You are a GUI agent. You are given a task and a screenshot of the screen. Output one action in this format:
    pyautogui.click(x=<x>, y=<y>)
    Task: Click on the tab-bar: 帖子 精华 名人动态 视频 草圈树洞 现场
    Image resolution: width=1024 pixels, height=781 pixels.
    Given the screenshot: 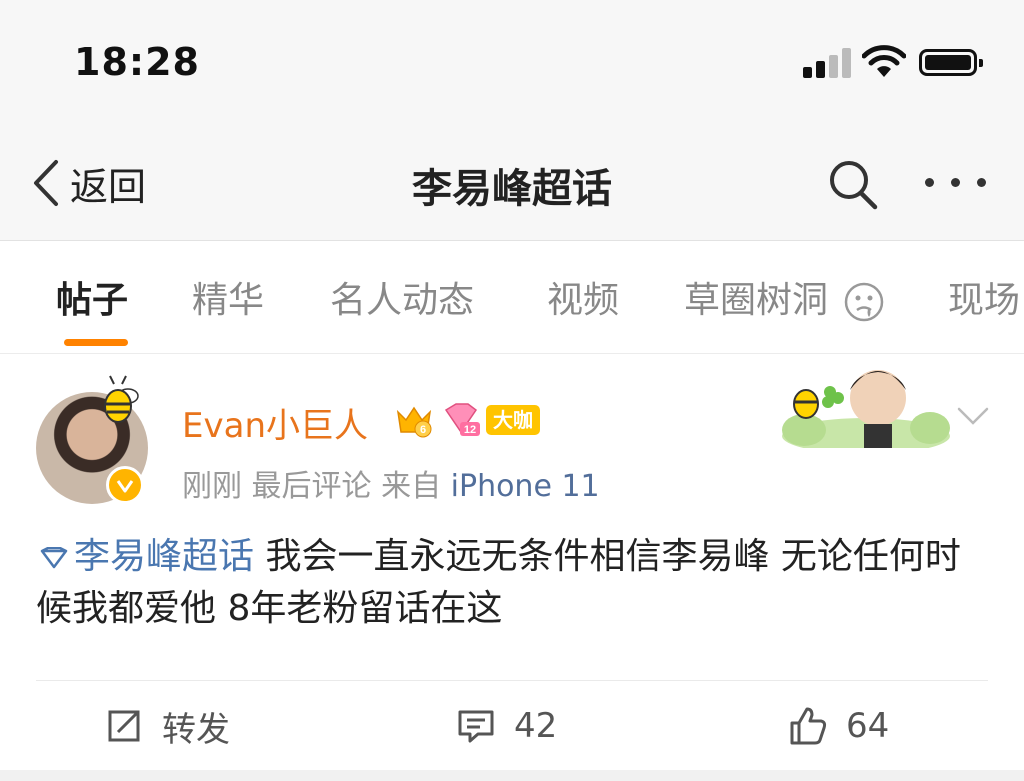 What is the action you would take?
    pyautogui.click(x=512, y=297)
    